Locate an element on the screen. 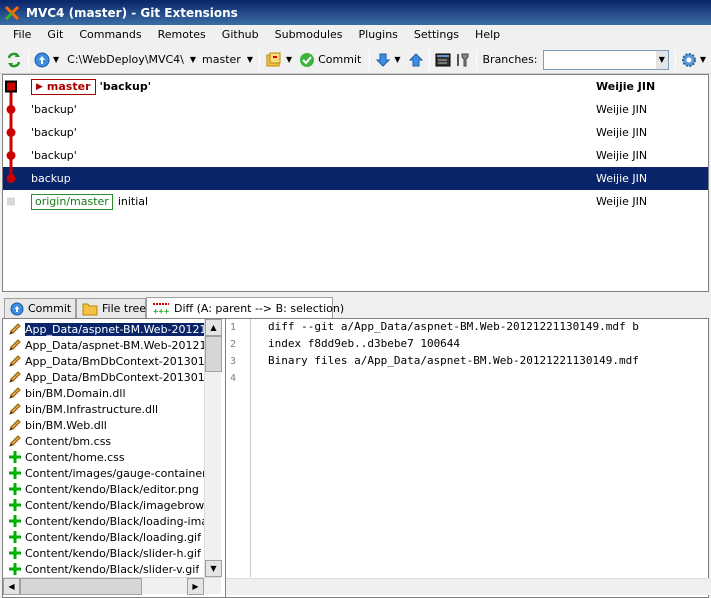 The height and width of the screenshot is (598, 711). commit-button: Commit is located at coordinates (331, 60).